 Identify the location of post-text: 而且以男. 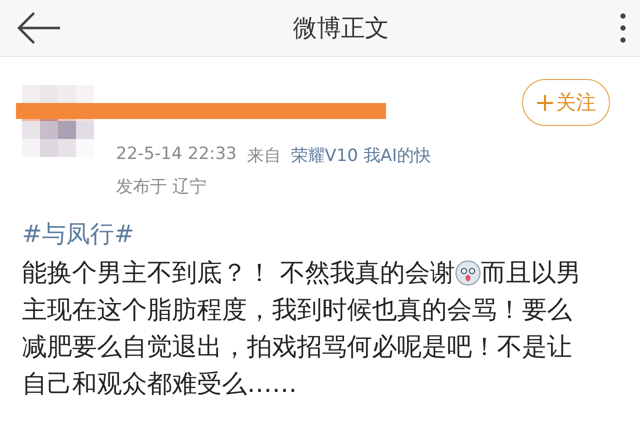
(530, 273).